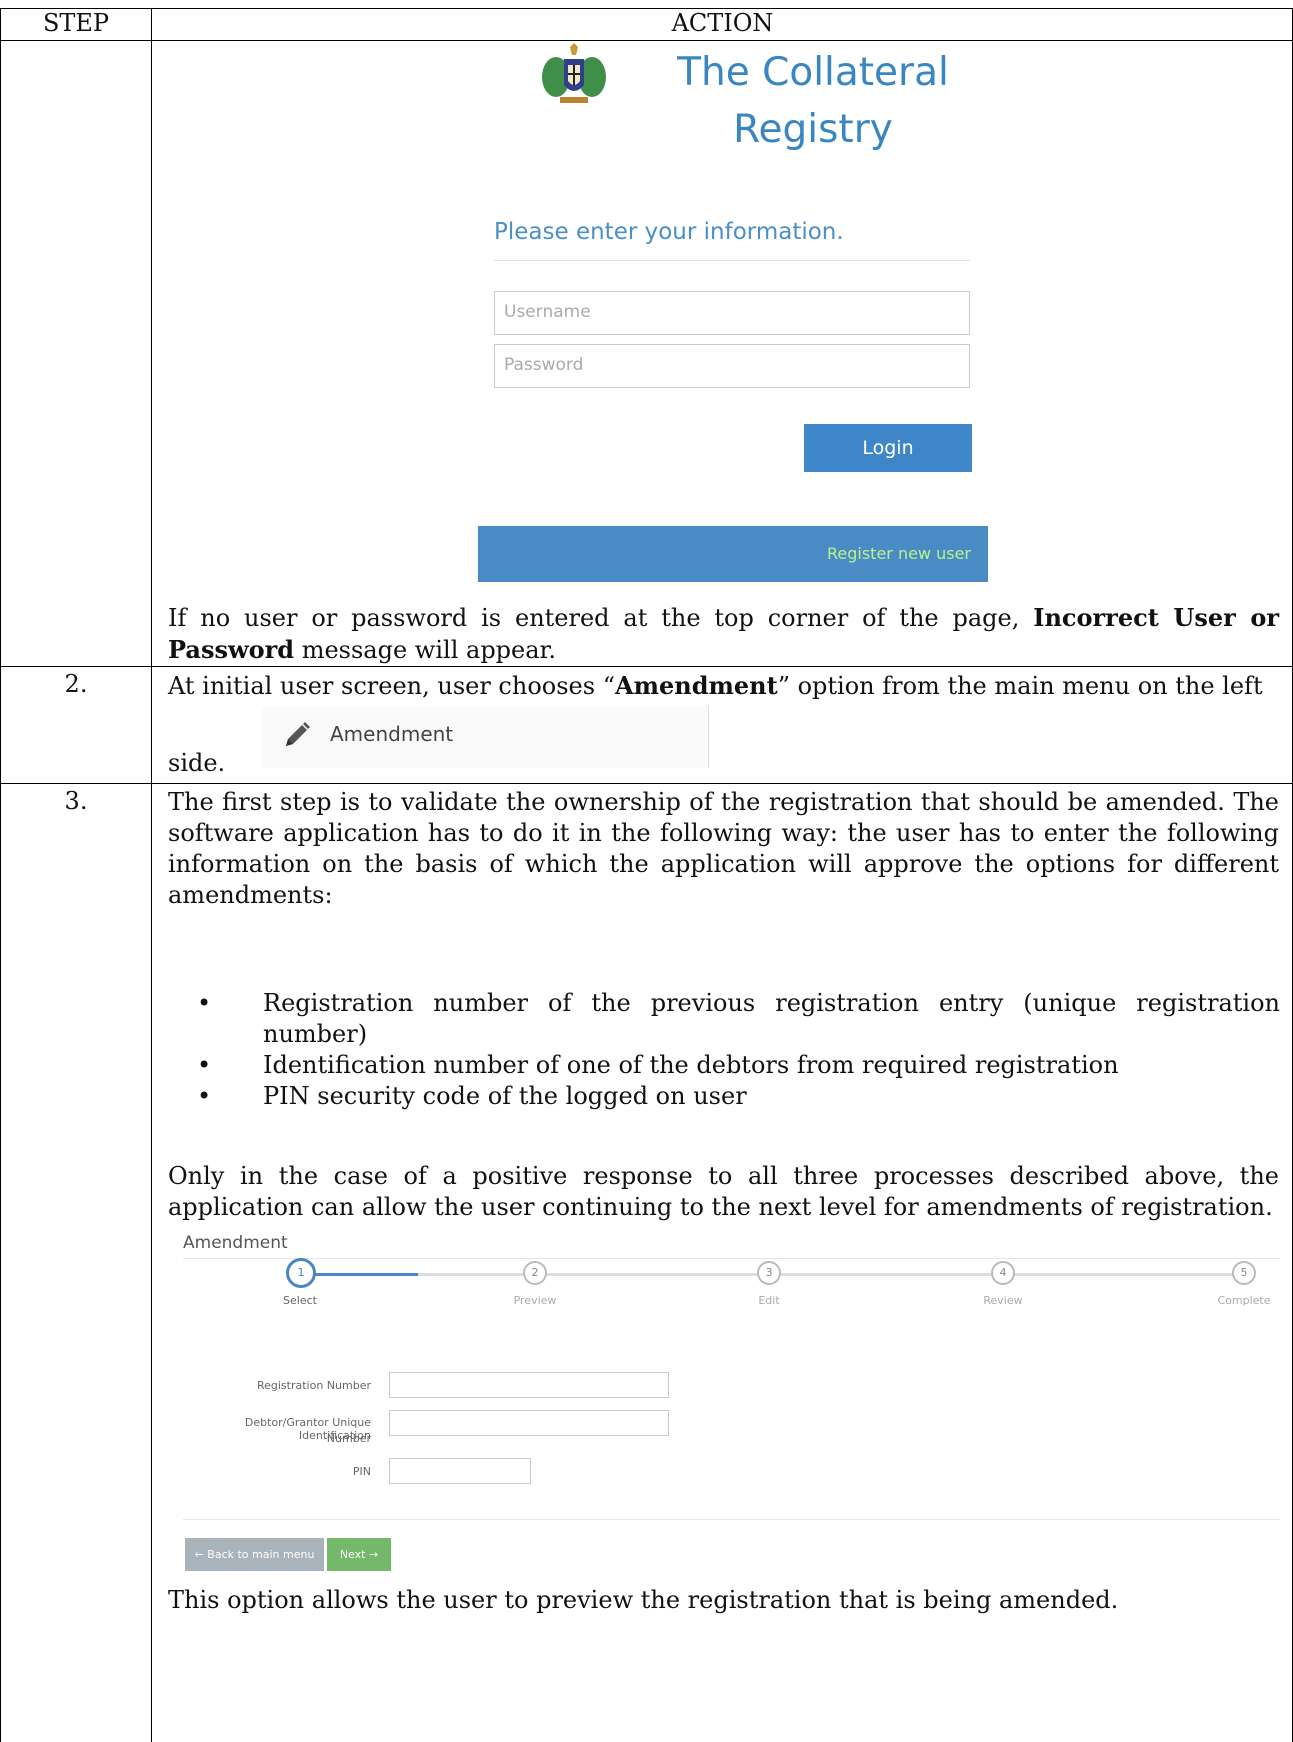 The image size is (1293, 1742). Describe the element at coordinates (76, 23) in the screenshot. I see `header-step: STEP` at that location.